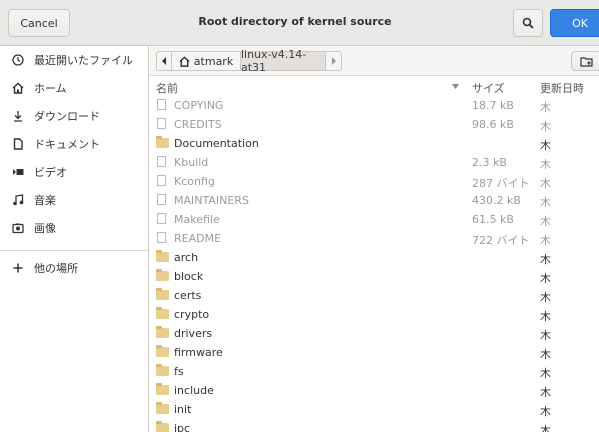 Image resolution: width=599 pixels, height=432 pixels. What do you see at coordinates (182, 427) in the screenshot?
I see `file-name: ipc` at bounding box center [182, 427].